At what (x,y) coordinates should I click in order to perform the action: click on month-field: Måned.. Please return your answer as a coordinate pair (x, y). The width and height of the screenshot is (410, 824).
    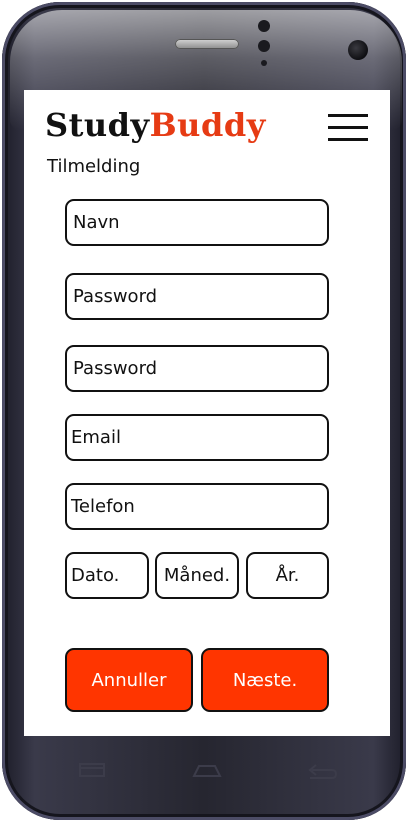
    Looking at the image, I should click on (197, 575).